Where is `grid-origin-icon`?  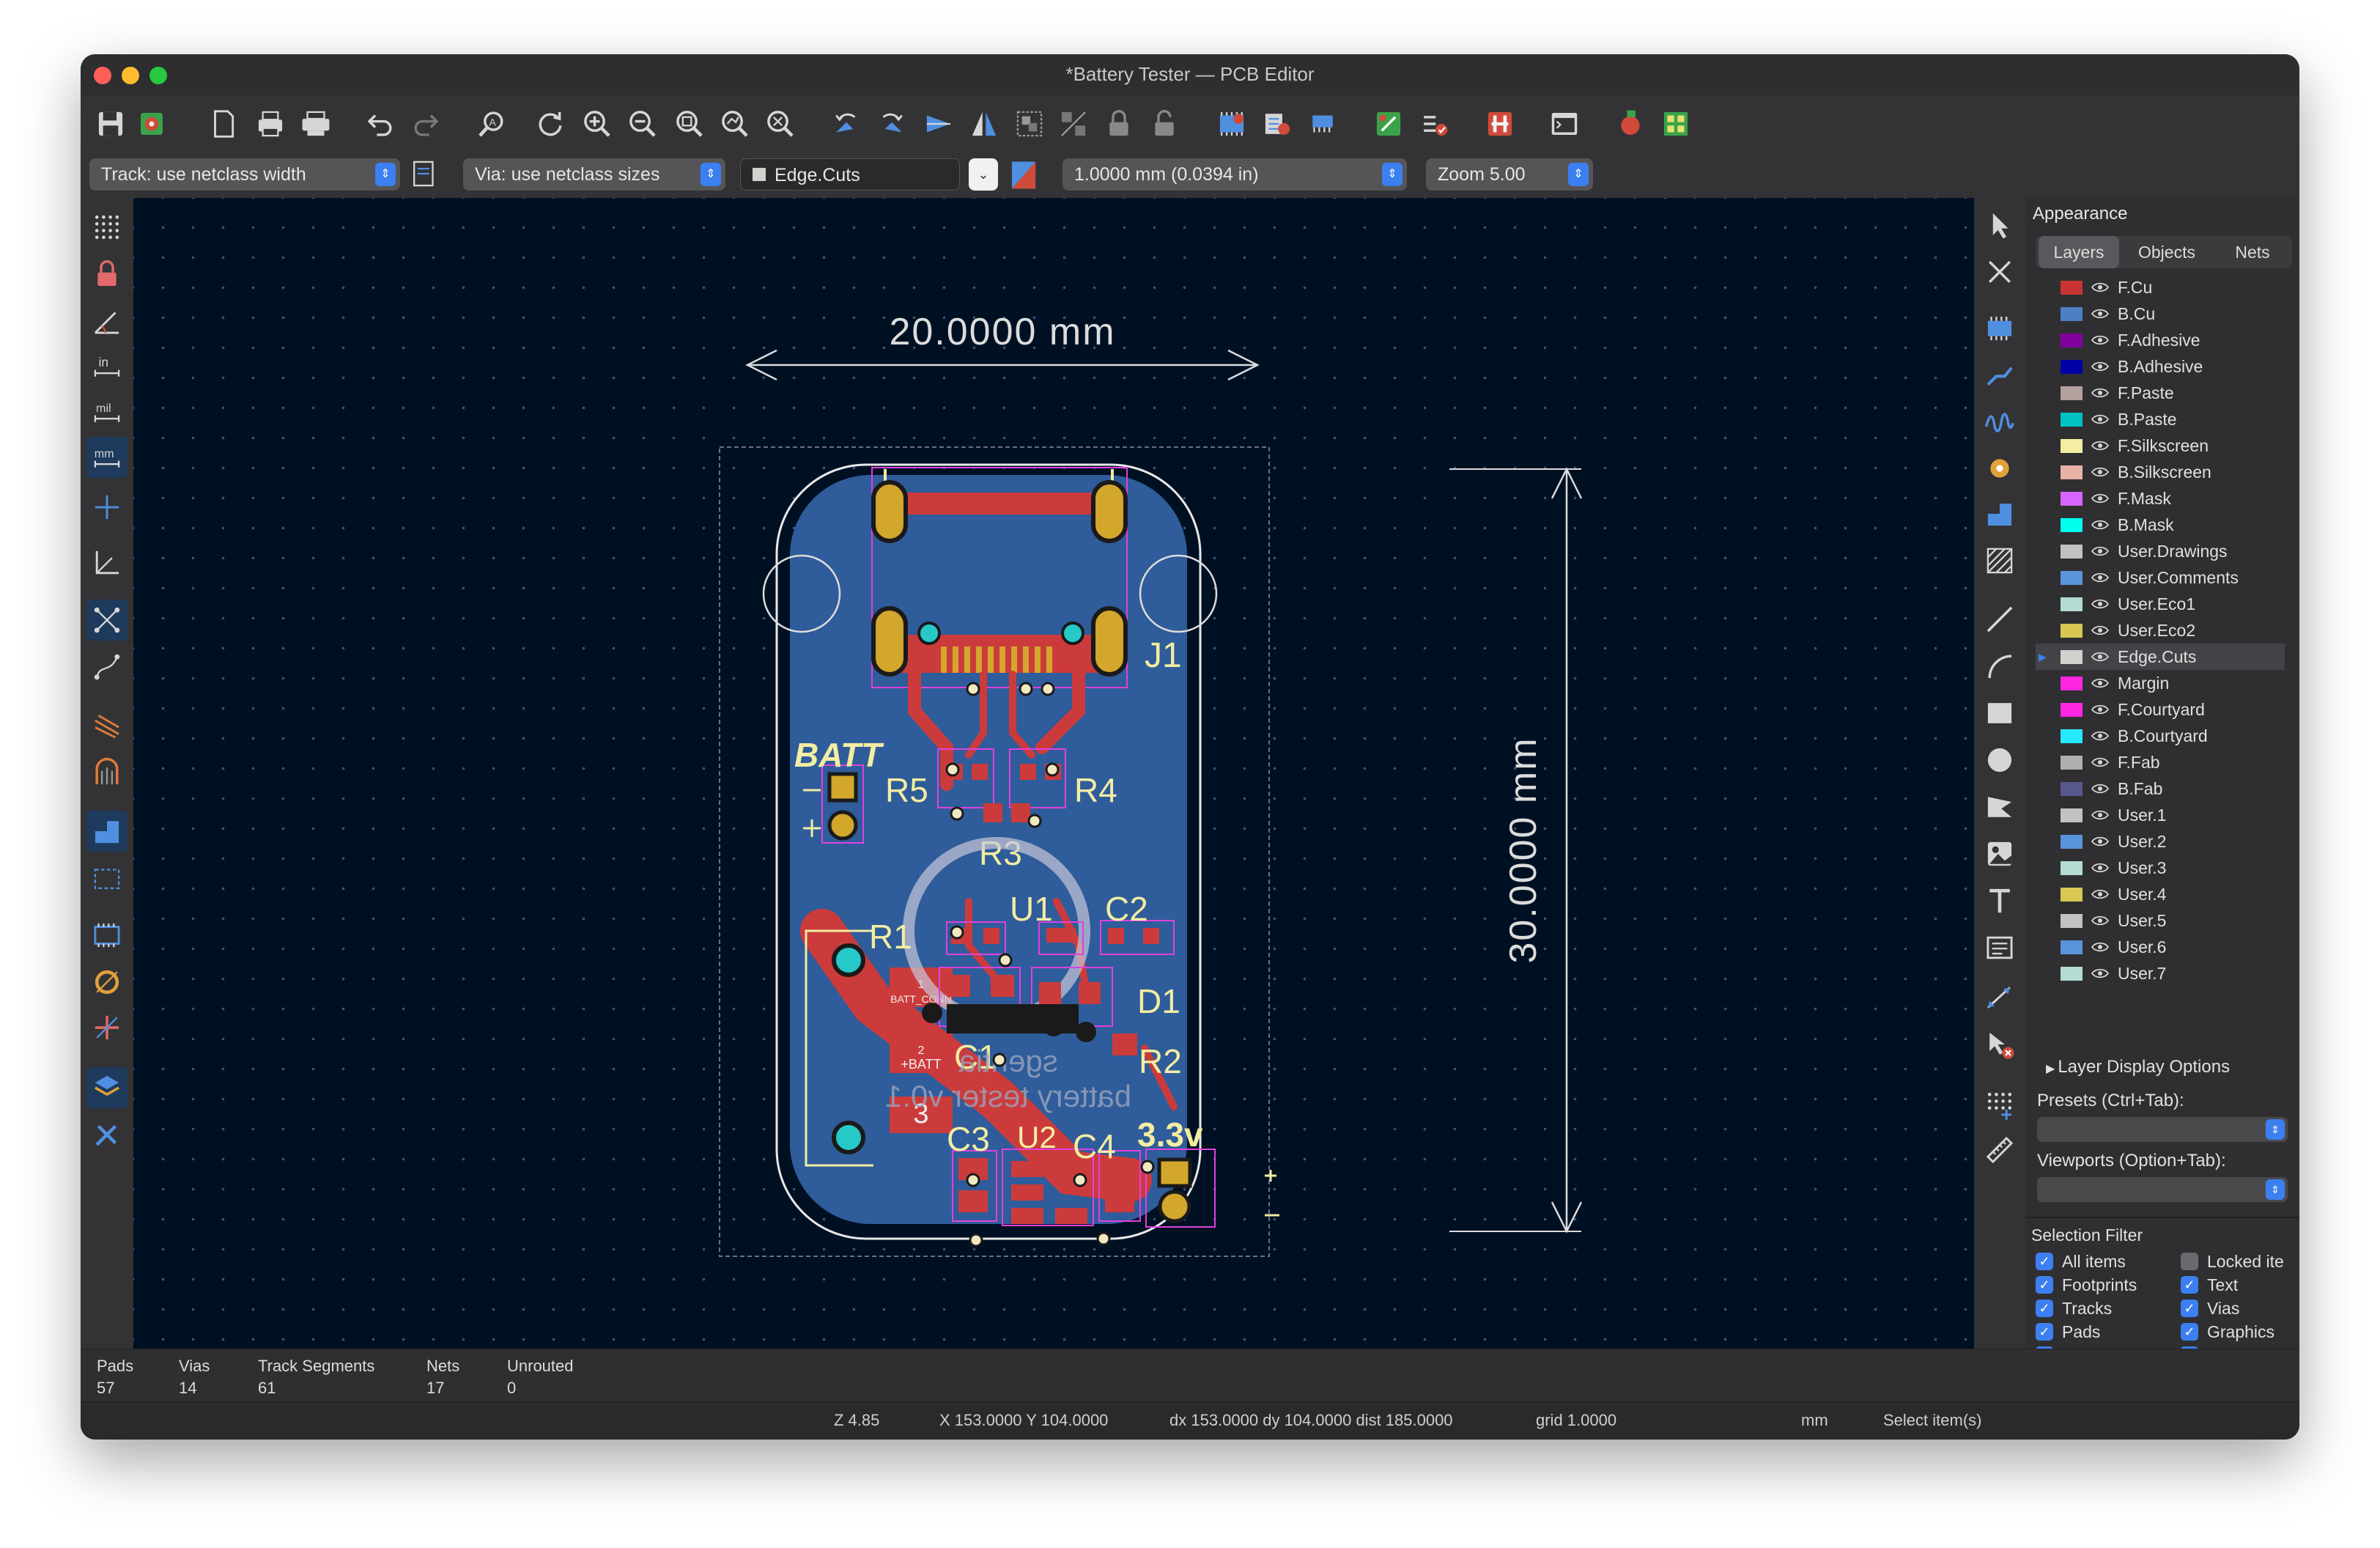
grid-origin-icon is located at coordinates (107, 562).